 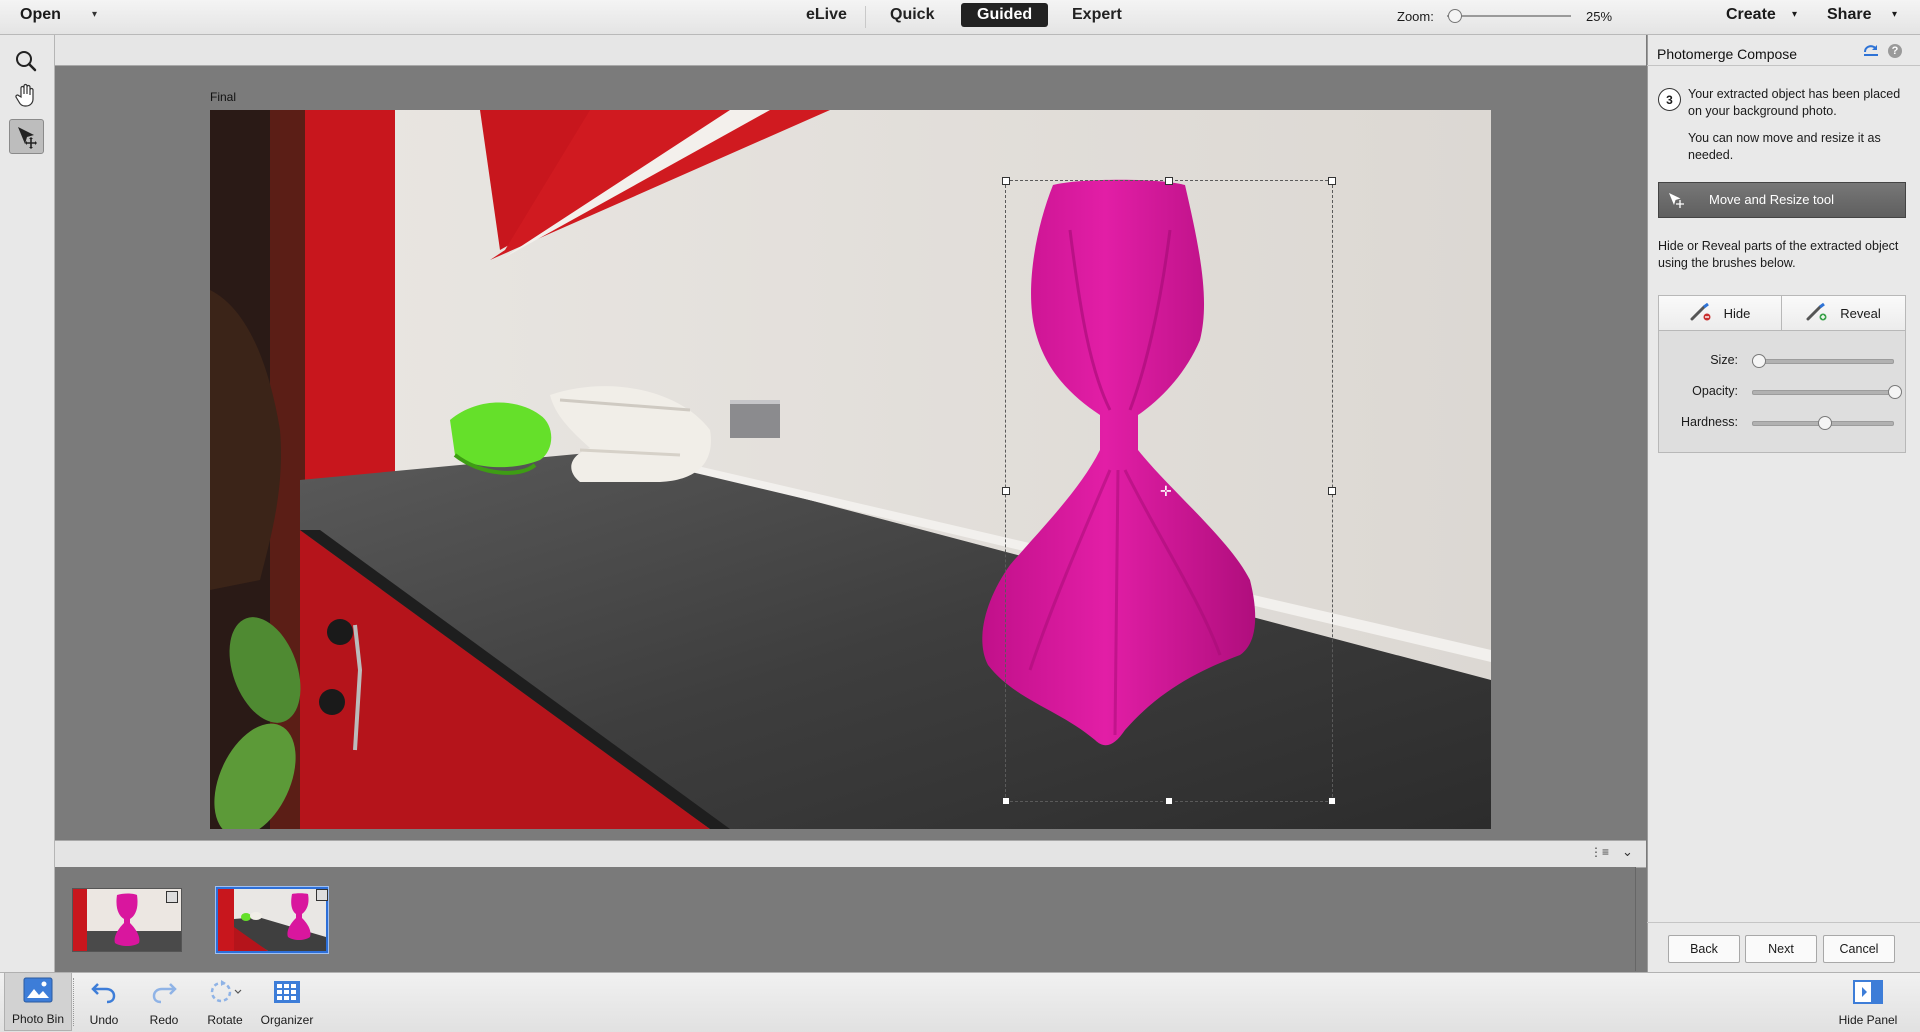 What do you see at coordinates (1704, 949) in the screenshot?
I see `back-button: Back` at bounding box center [1704, 949].